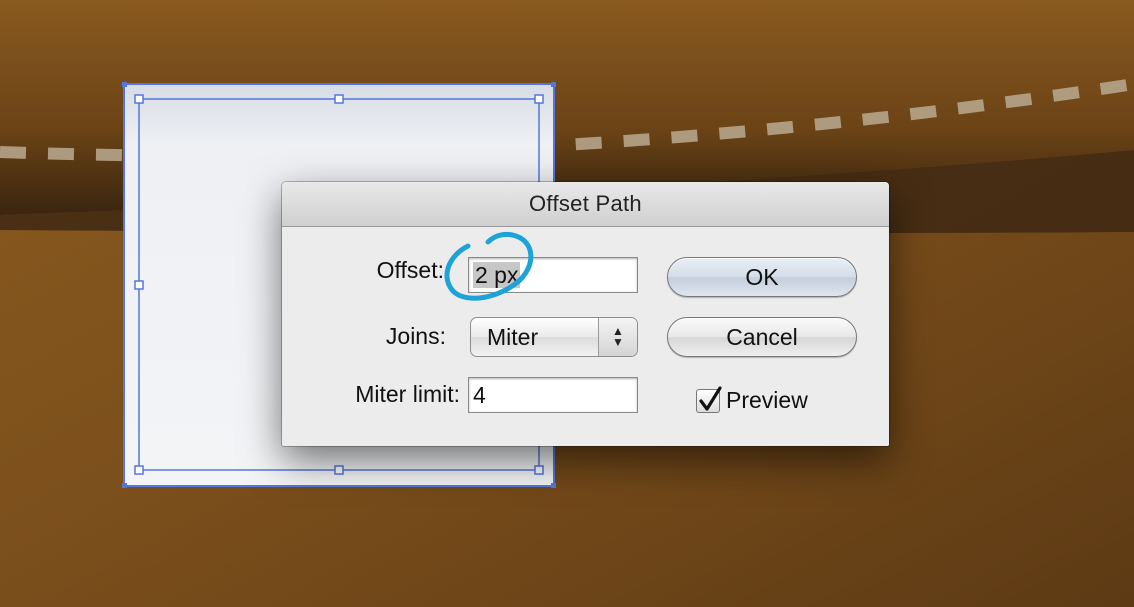 This screenshot has width=1134, height=607. Describe the element at coordinates (553, 395) in the screenshot. I see `miter-limit-input: 4` at that location.